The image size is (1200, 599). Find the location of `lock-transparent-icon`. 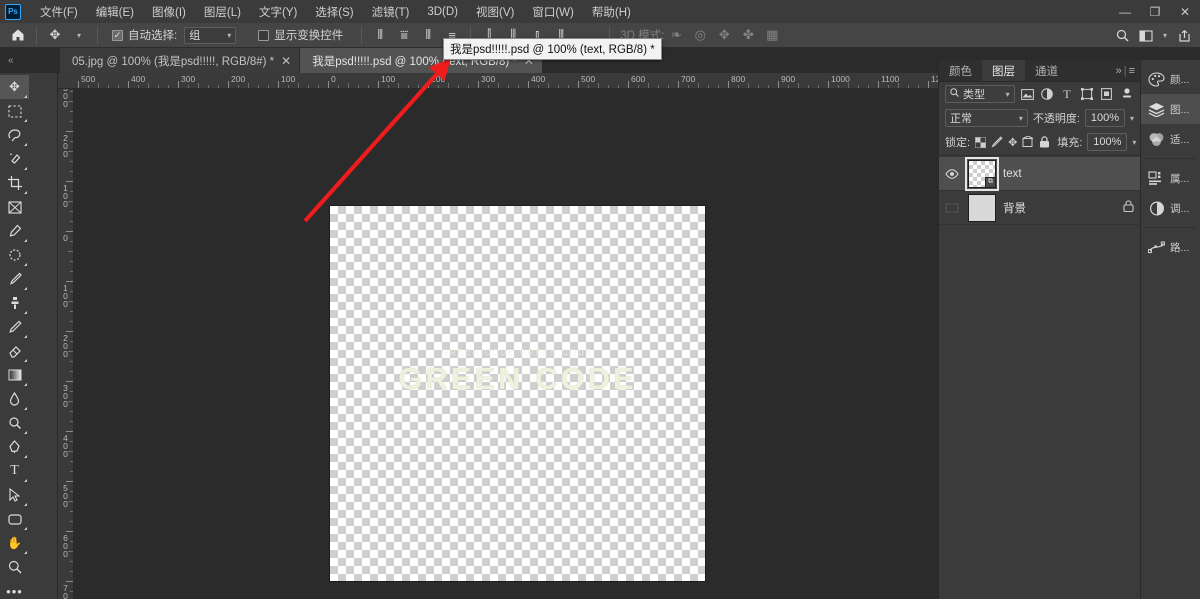

lock-transparent-icon is located at coordinates (981, 142).